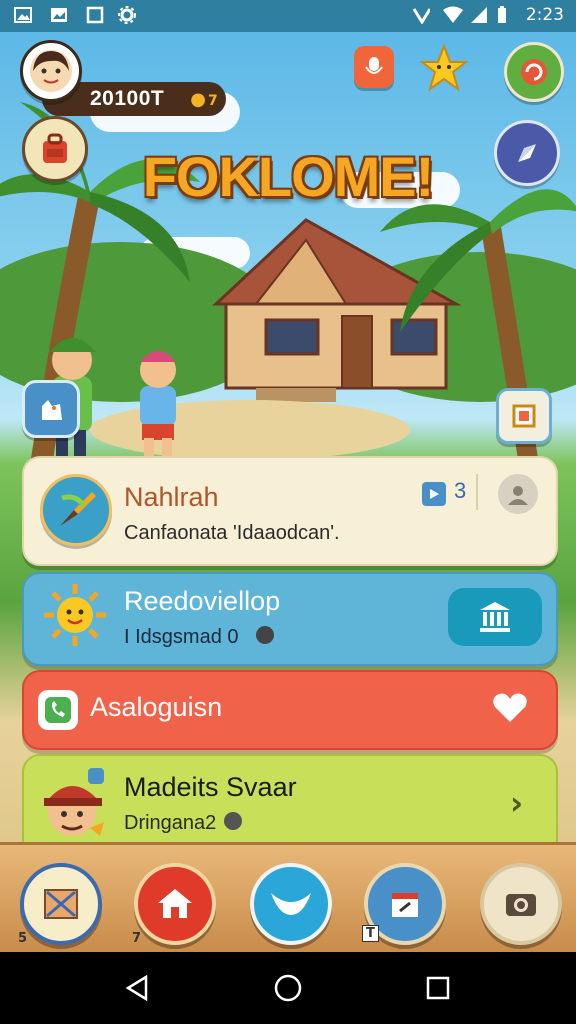 This screenshot has height=1024, width=576. I want to click on nav-tag-4: T, so click(370, 933).